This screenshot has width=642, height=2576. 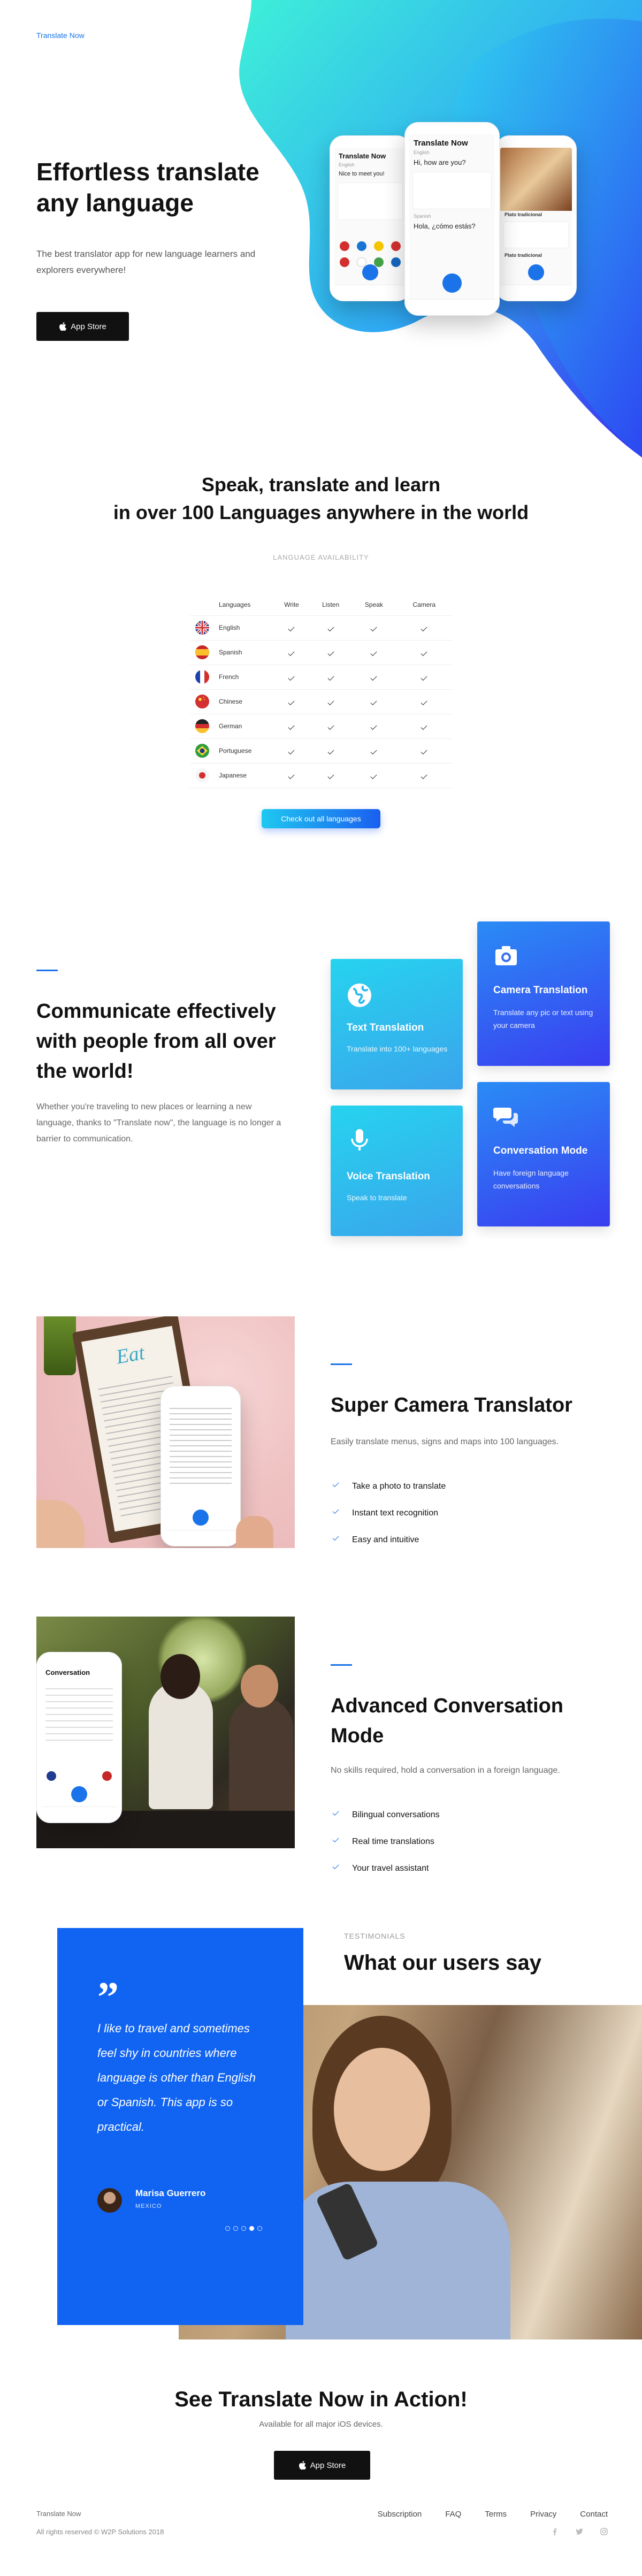 I want to click on instagram-icon, so click(x=604, y=2531).